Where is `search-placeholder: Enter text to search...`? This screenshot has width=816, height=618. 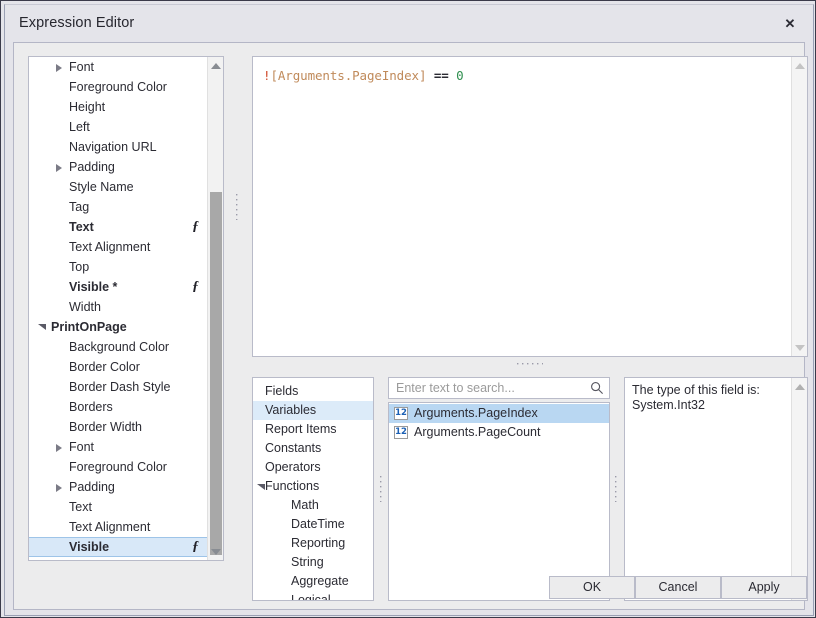 search-placeholder: Enter text to search... is located at coordinates (455, 388).